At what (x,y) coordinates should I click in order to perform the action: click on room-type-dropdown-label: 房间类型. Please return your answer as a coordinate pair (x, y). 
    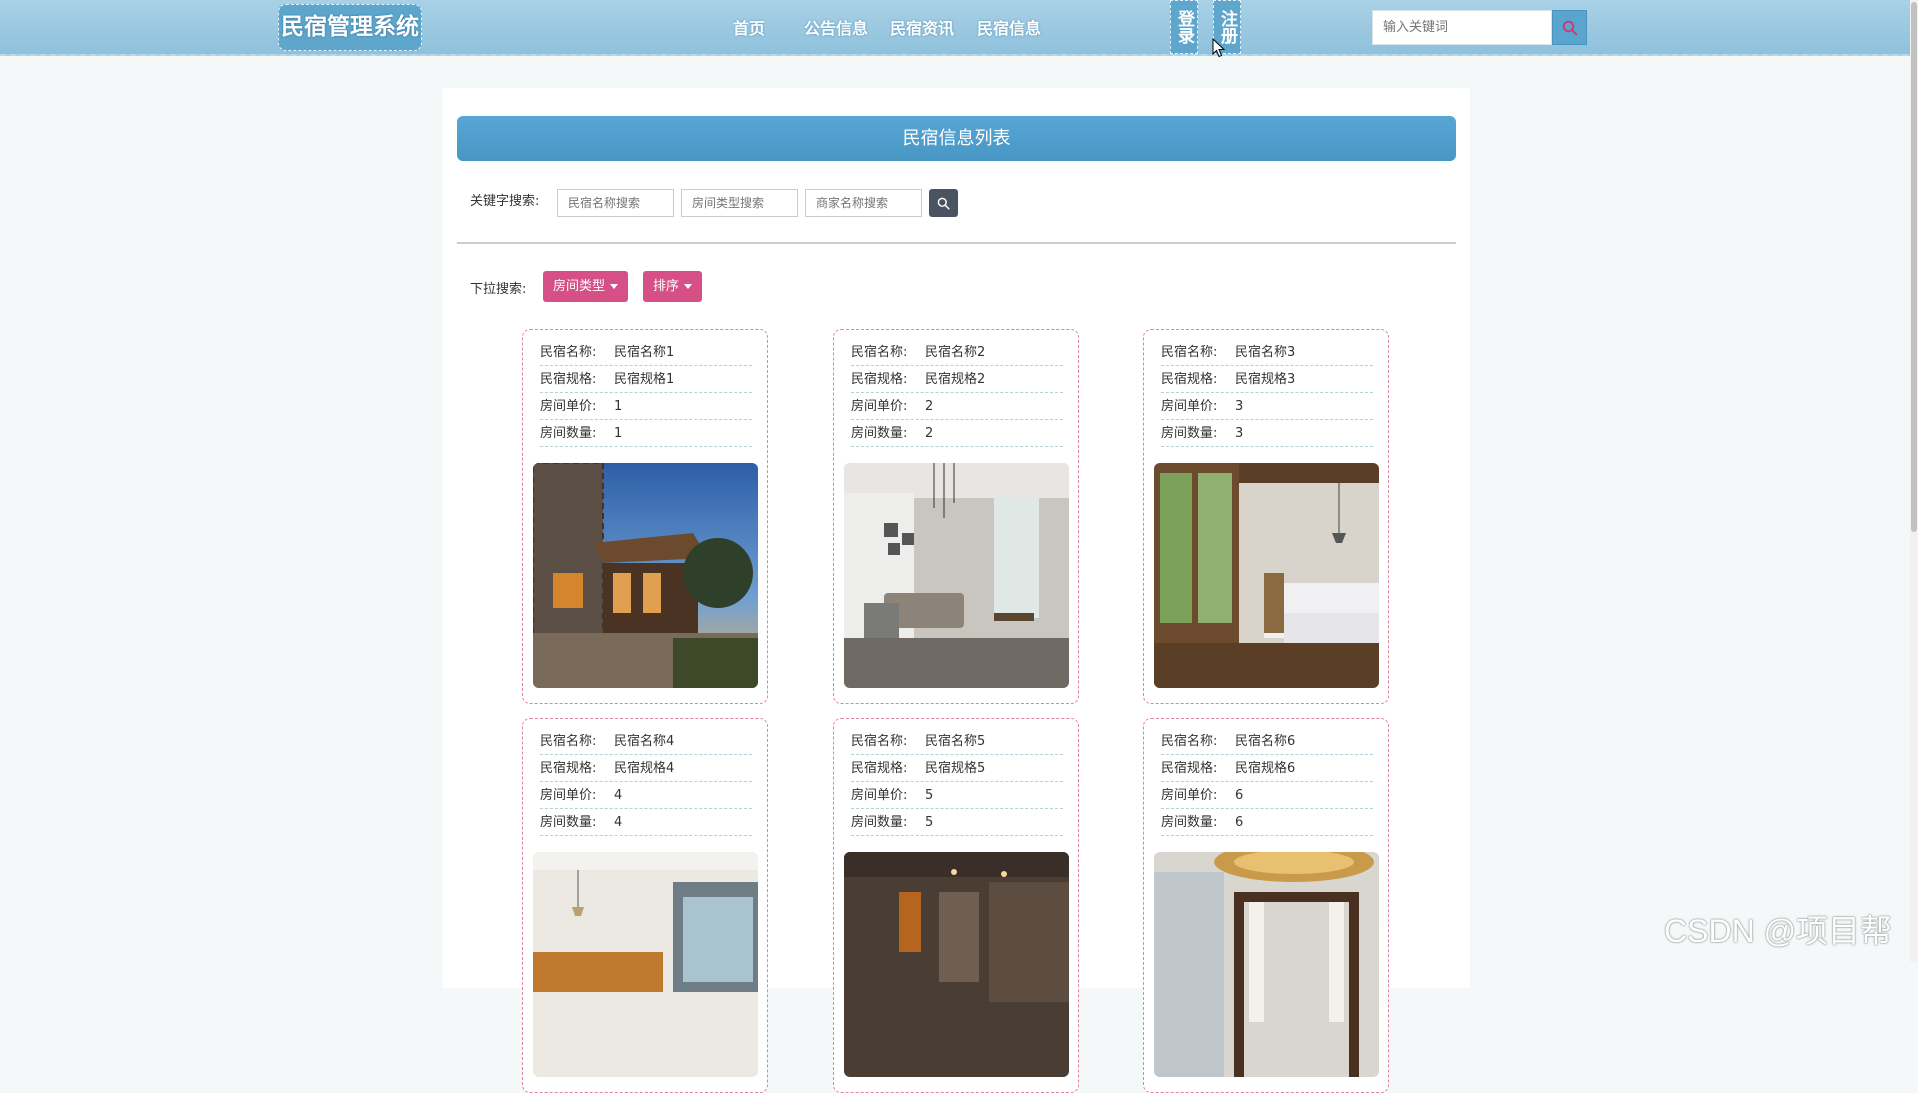
    Looking at the image, I should click on (579, 286).